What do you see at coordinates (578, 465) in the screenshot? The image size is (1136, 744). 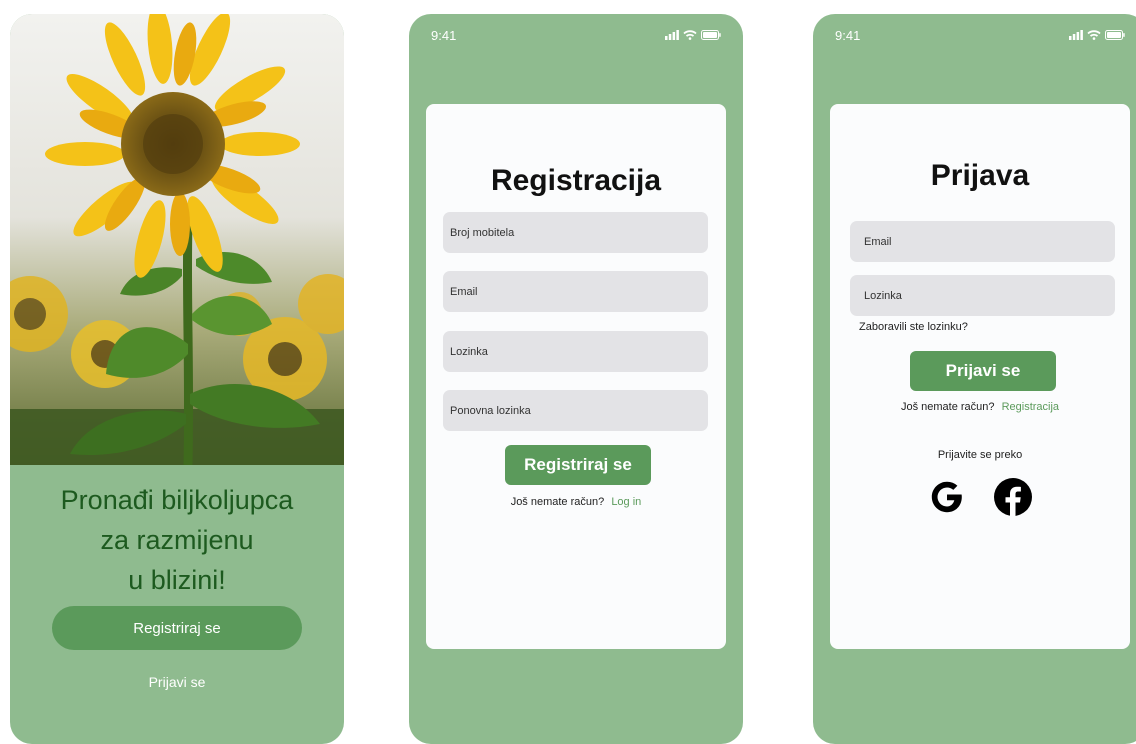 I see `register-submit-button: Registriraj se` at bounding box center [578, 465].